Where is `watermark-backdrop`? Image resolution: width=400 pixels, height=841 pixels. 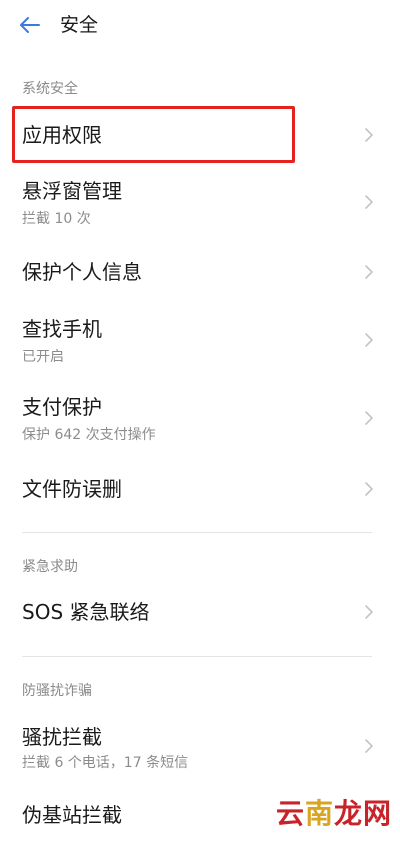 watermark-backdrop is located at coordinates (335, 813).